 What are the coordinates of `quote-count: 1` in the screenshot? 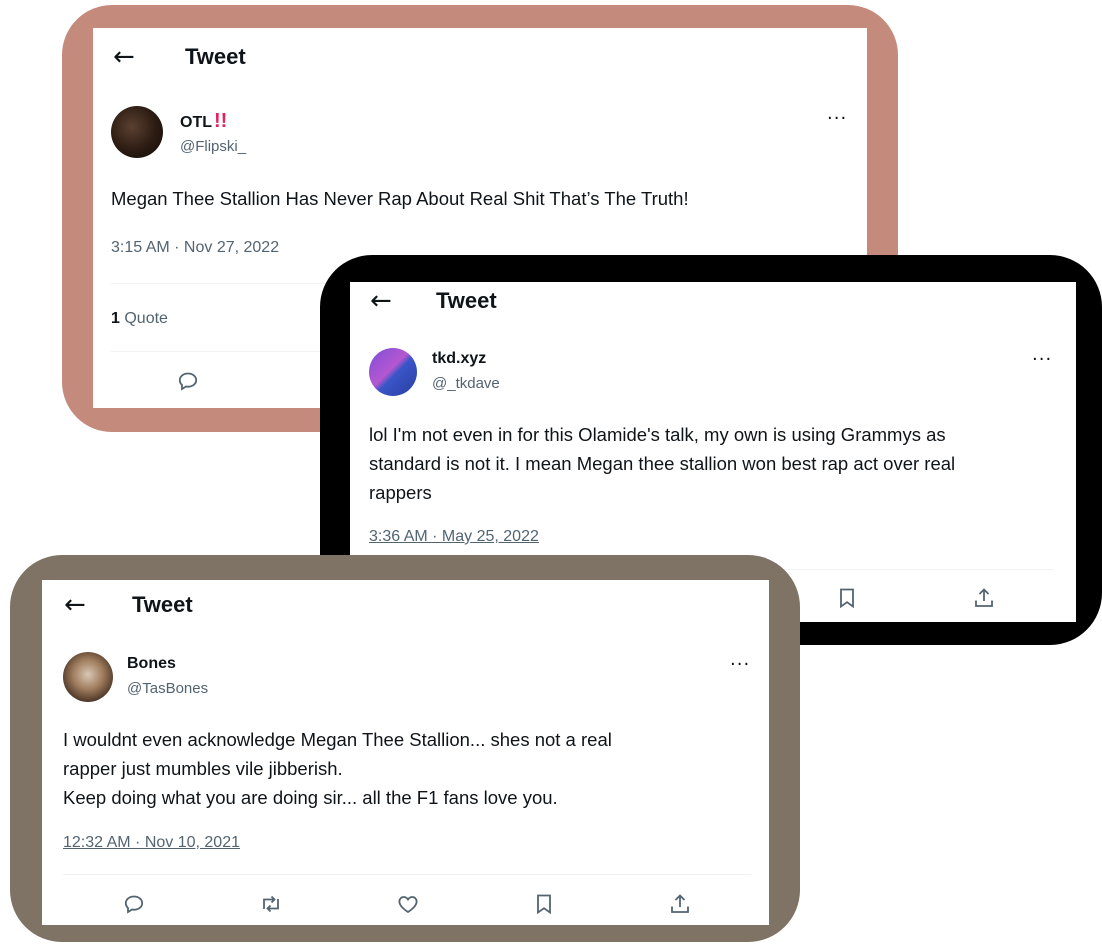 It's located at (115, 318).